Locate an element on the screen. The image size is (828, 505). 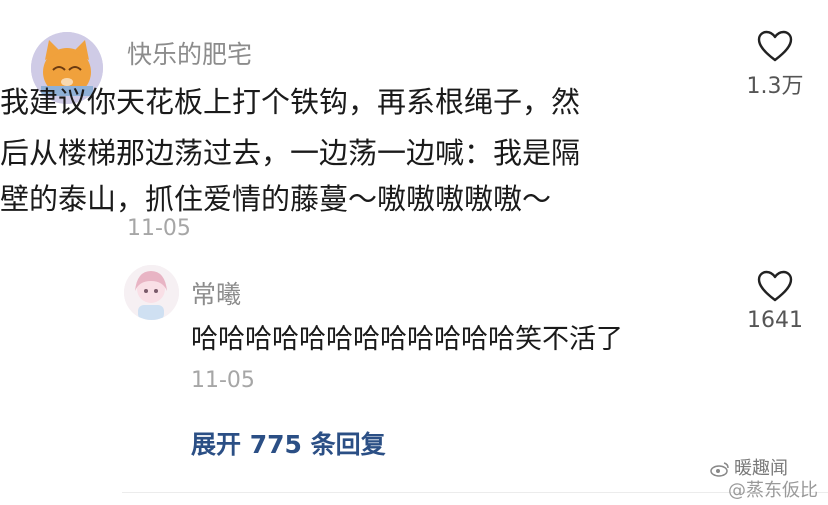
comment-line: 后从楼梯那边荡过去，一边荡一边喊：我是隔 is located at coordinates (290, 153).